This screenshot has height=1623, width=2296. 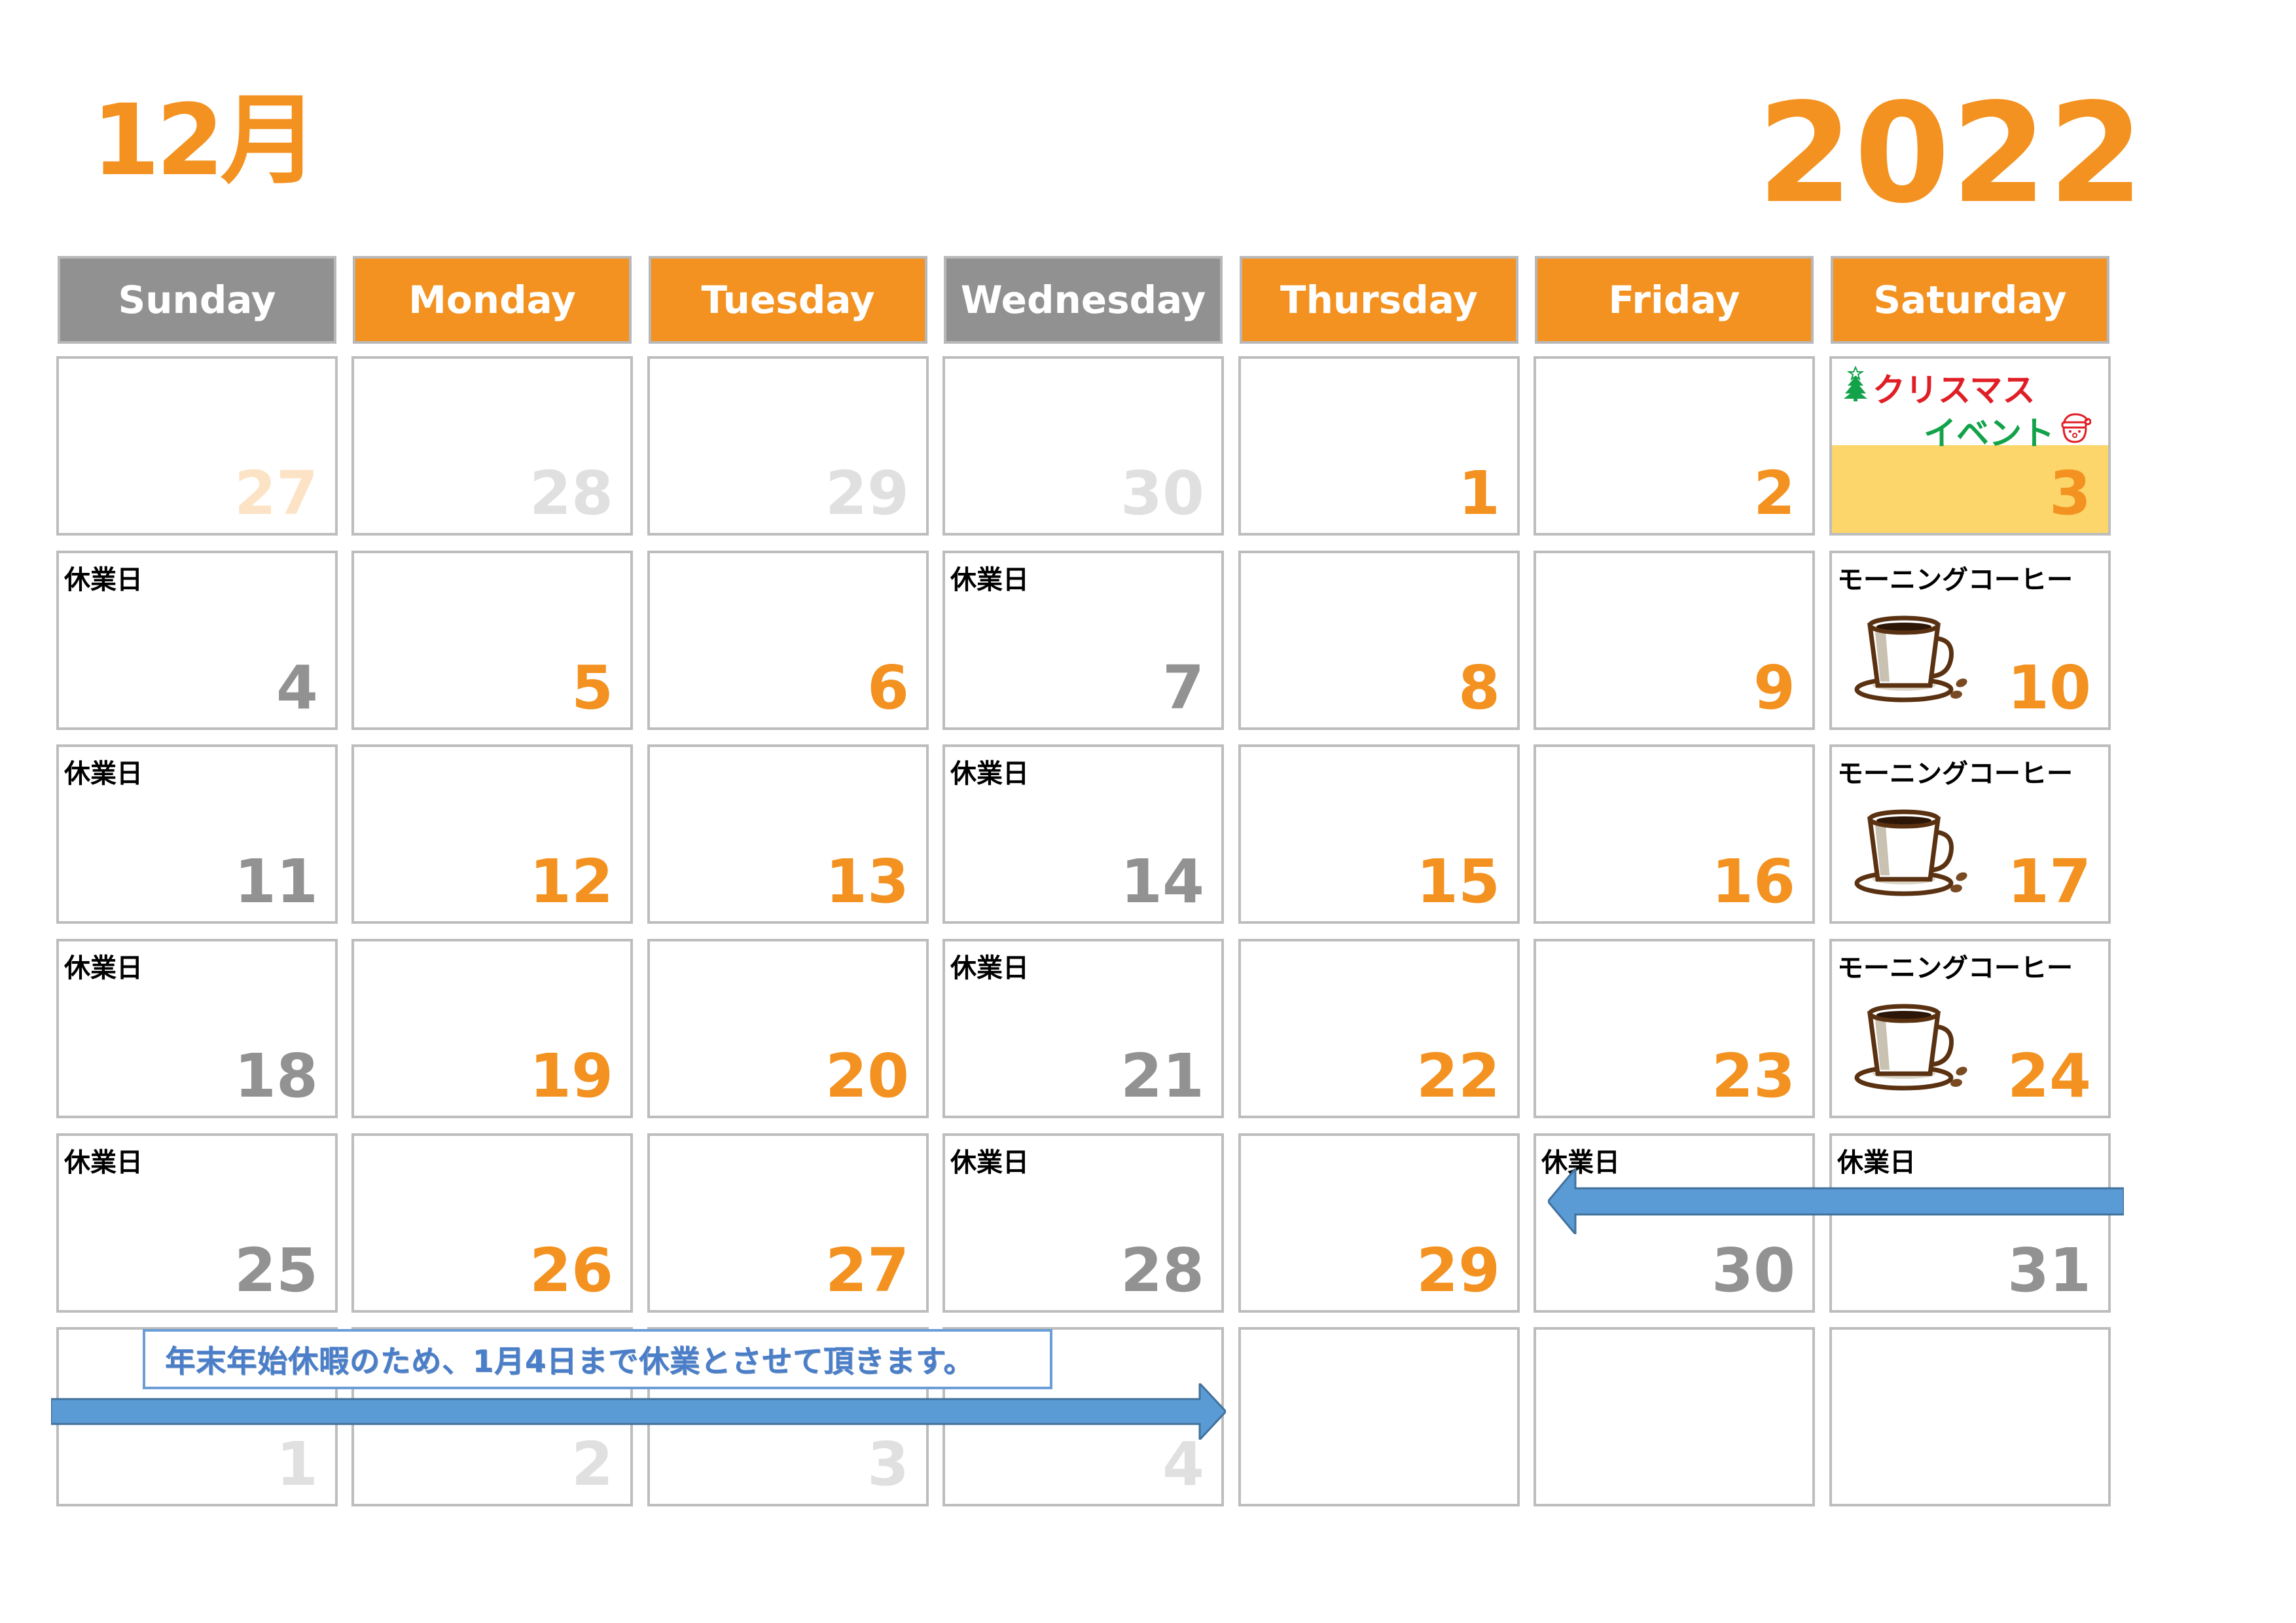 I want to click on day-number: 6, so click(x=888, y=688).